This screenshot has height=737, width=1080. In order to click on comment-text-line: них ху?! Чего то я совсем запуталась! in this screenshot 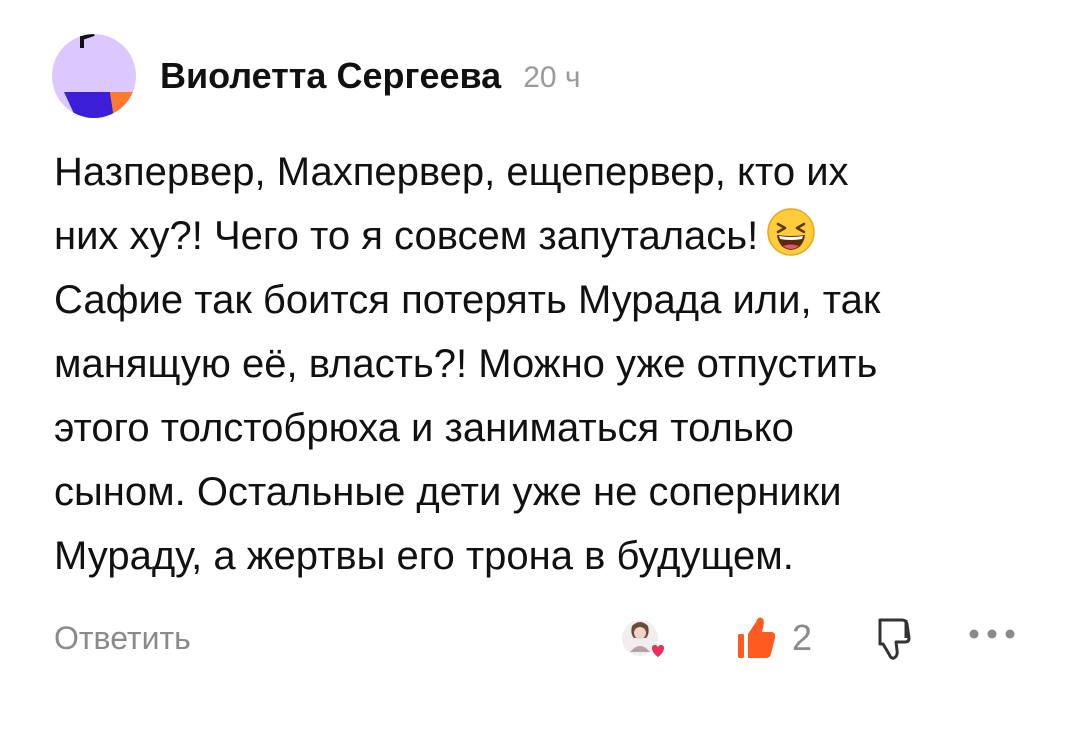, I will do `click(544, 236)`.